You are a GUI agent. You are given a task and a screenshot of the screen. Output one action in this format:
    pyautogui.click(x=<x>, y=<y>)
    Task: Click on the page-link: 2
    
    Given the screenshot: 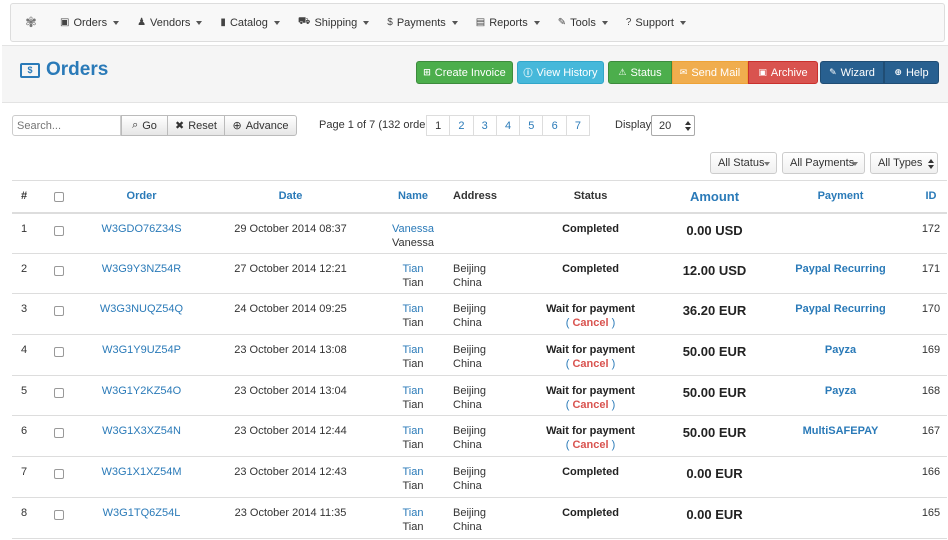 What is the action you would take?
    pyautogui.click(x=461, y=125)
    